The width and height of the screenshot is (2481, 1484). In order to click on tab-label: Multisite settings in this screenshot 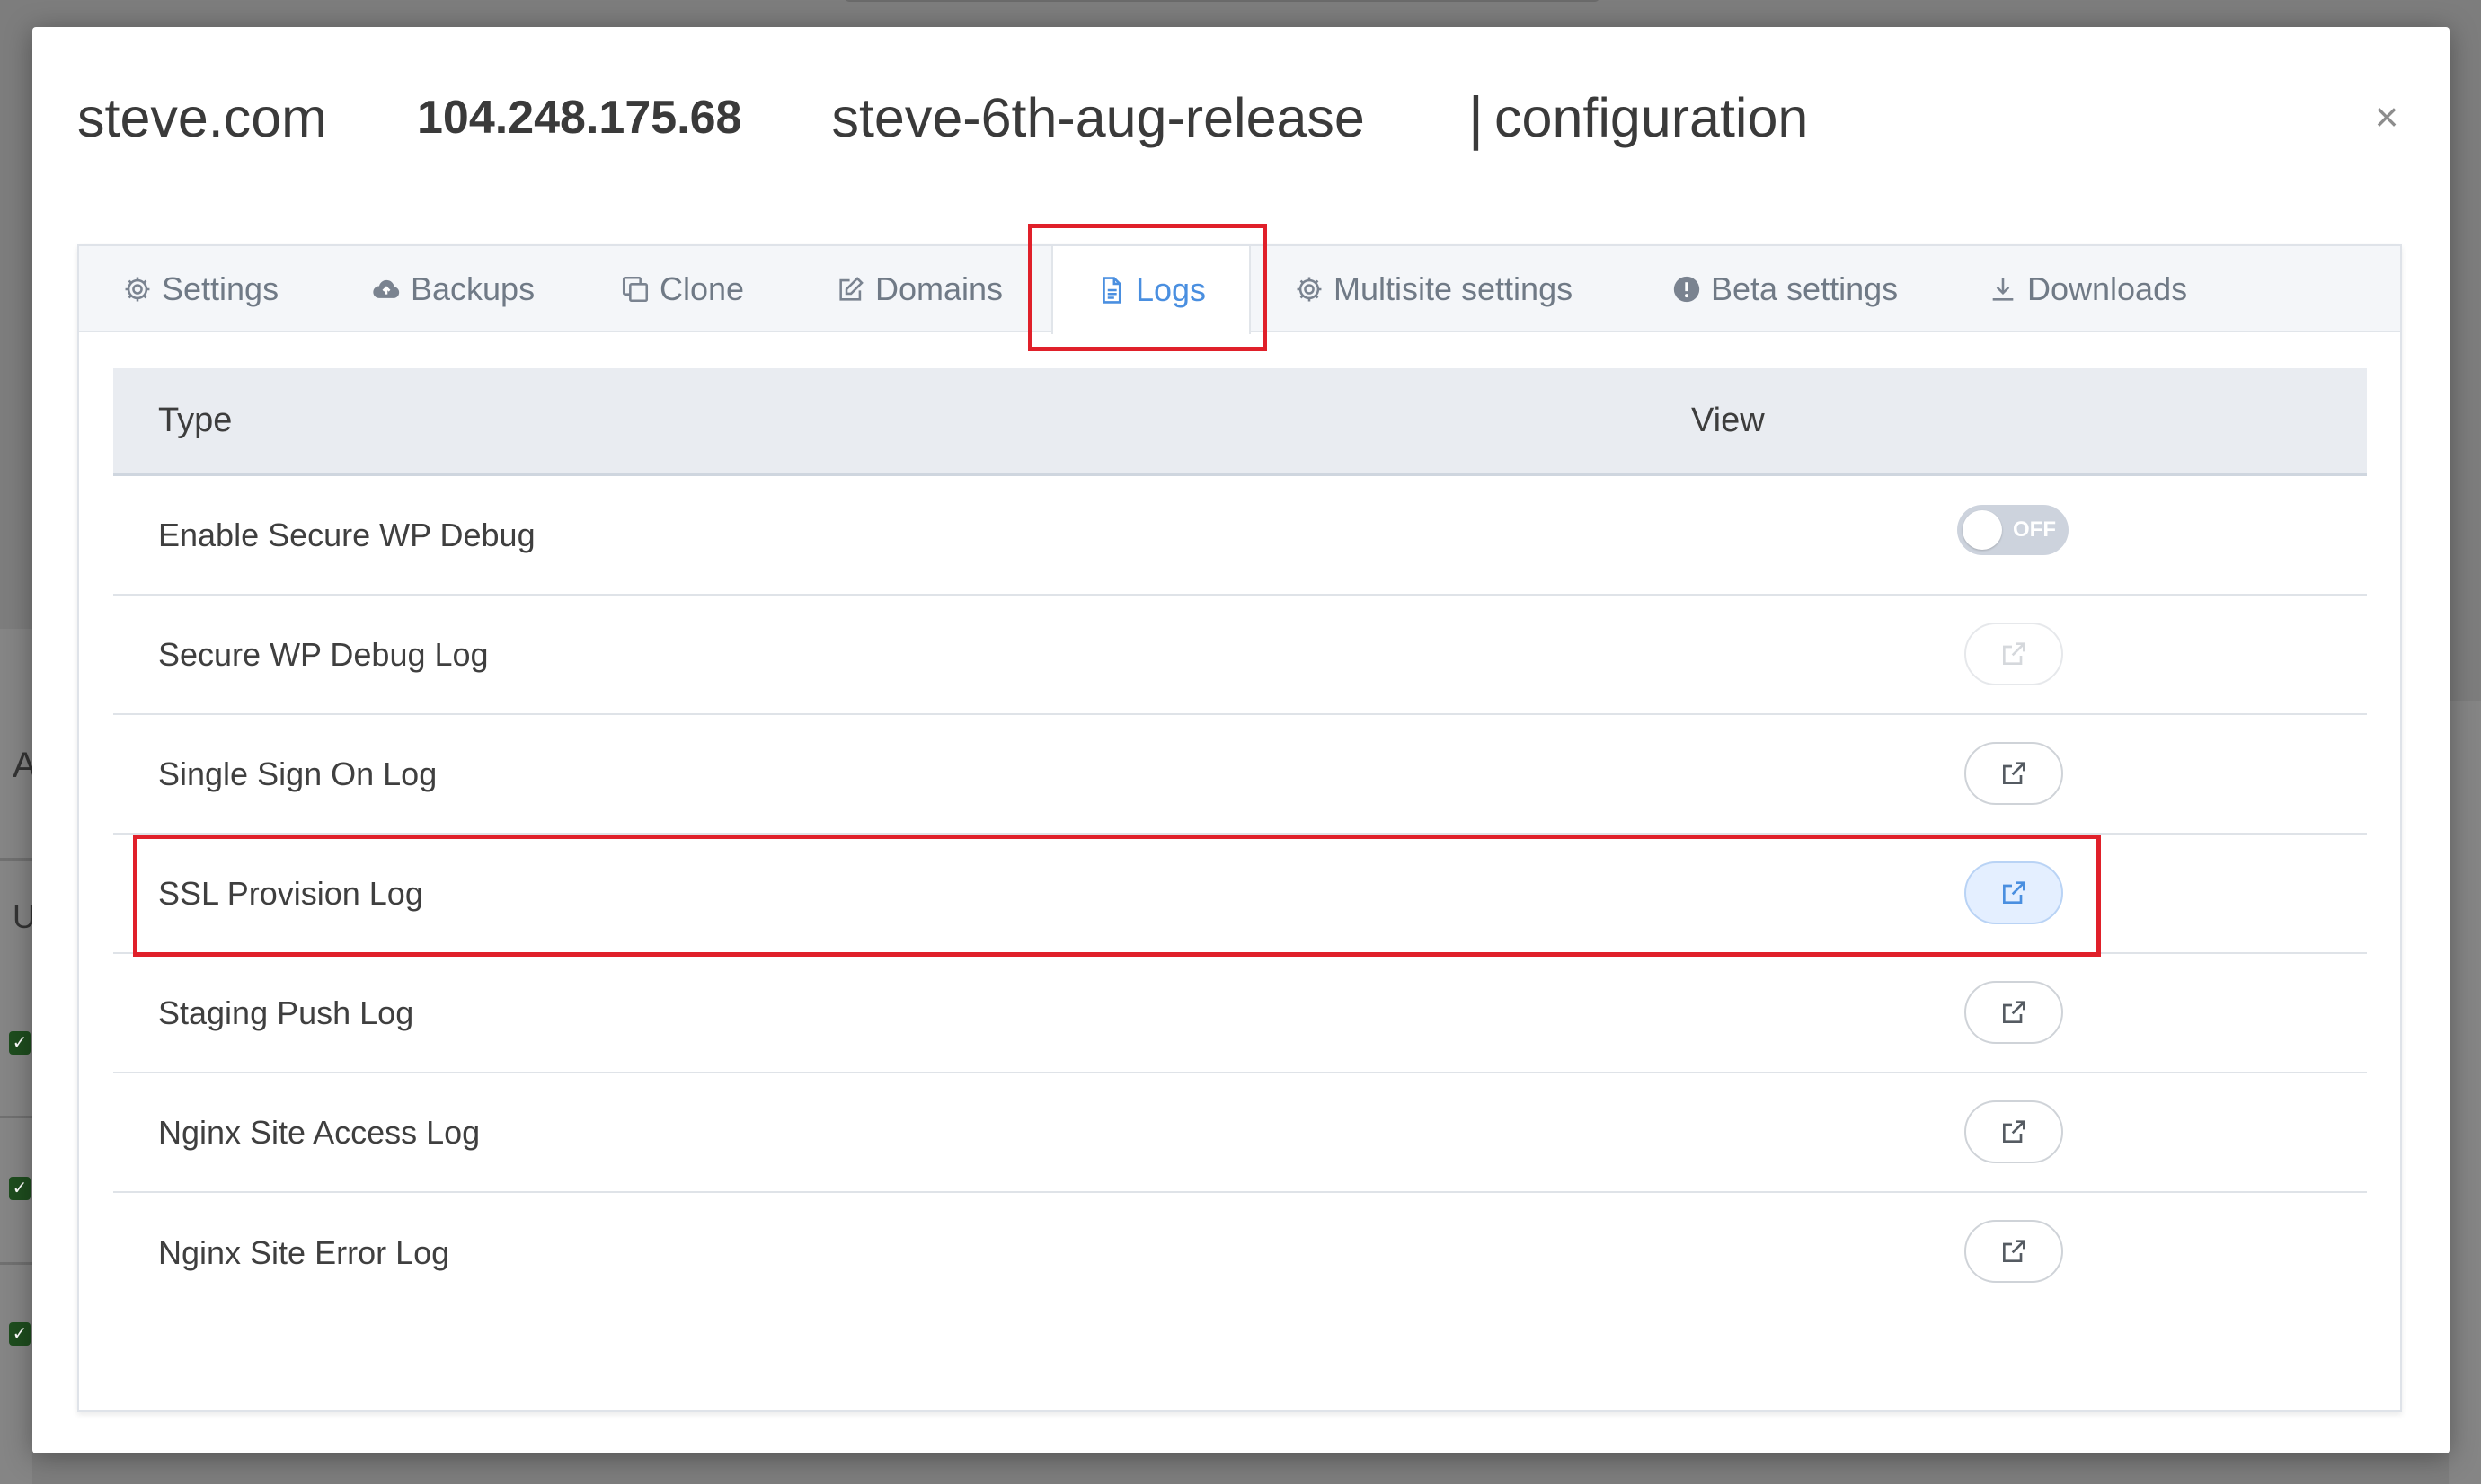, I will do `click(1453, 288)`.